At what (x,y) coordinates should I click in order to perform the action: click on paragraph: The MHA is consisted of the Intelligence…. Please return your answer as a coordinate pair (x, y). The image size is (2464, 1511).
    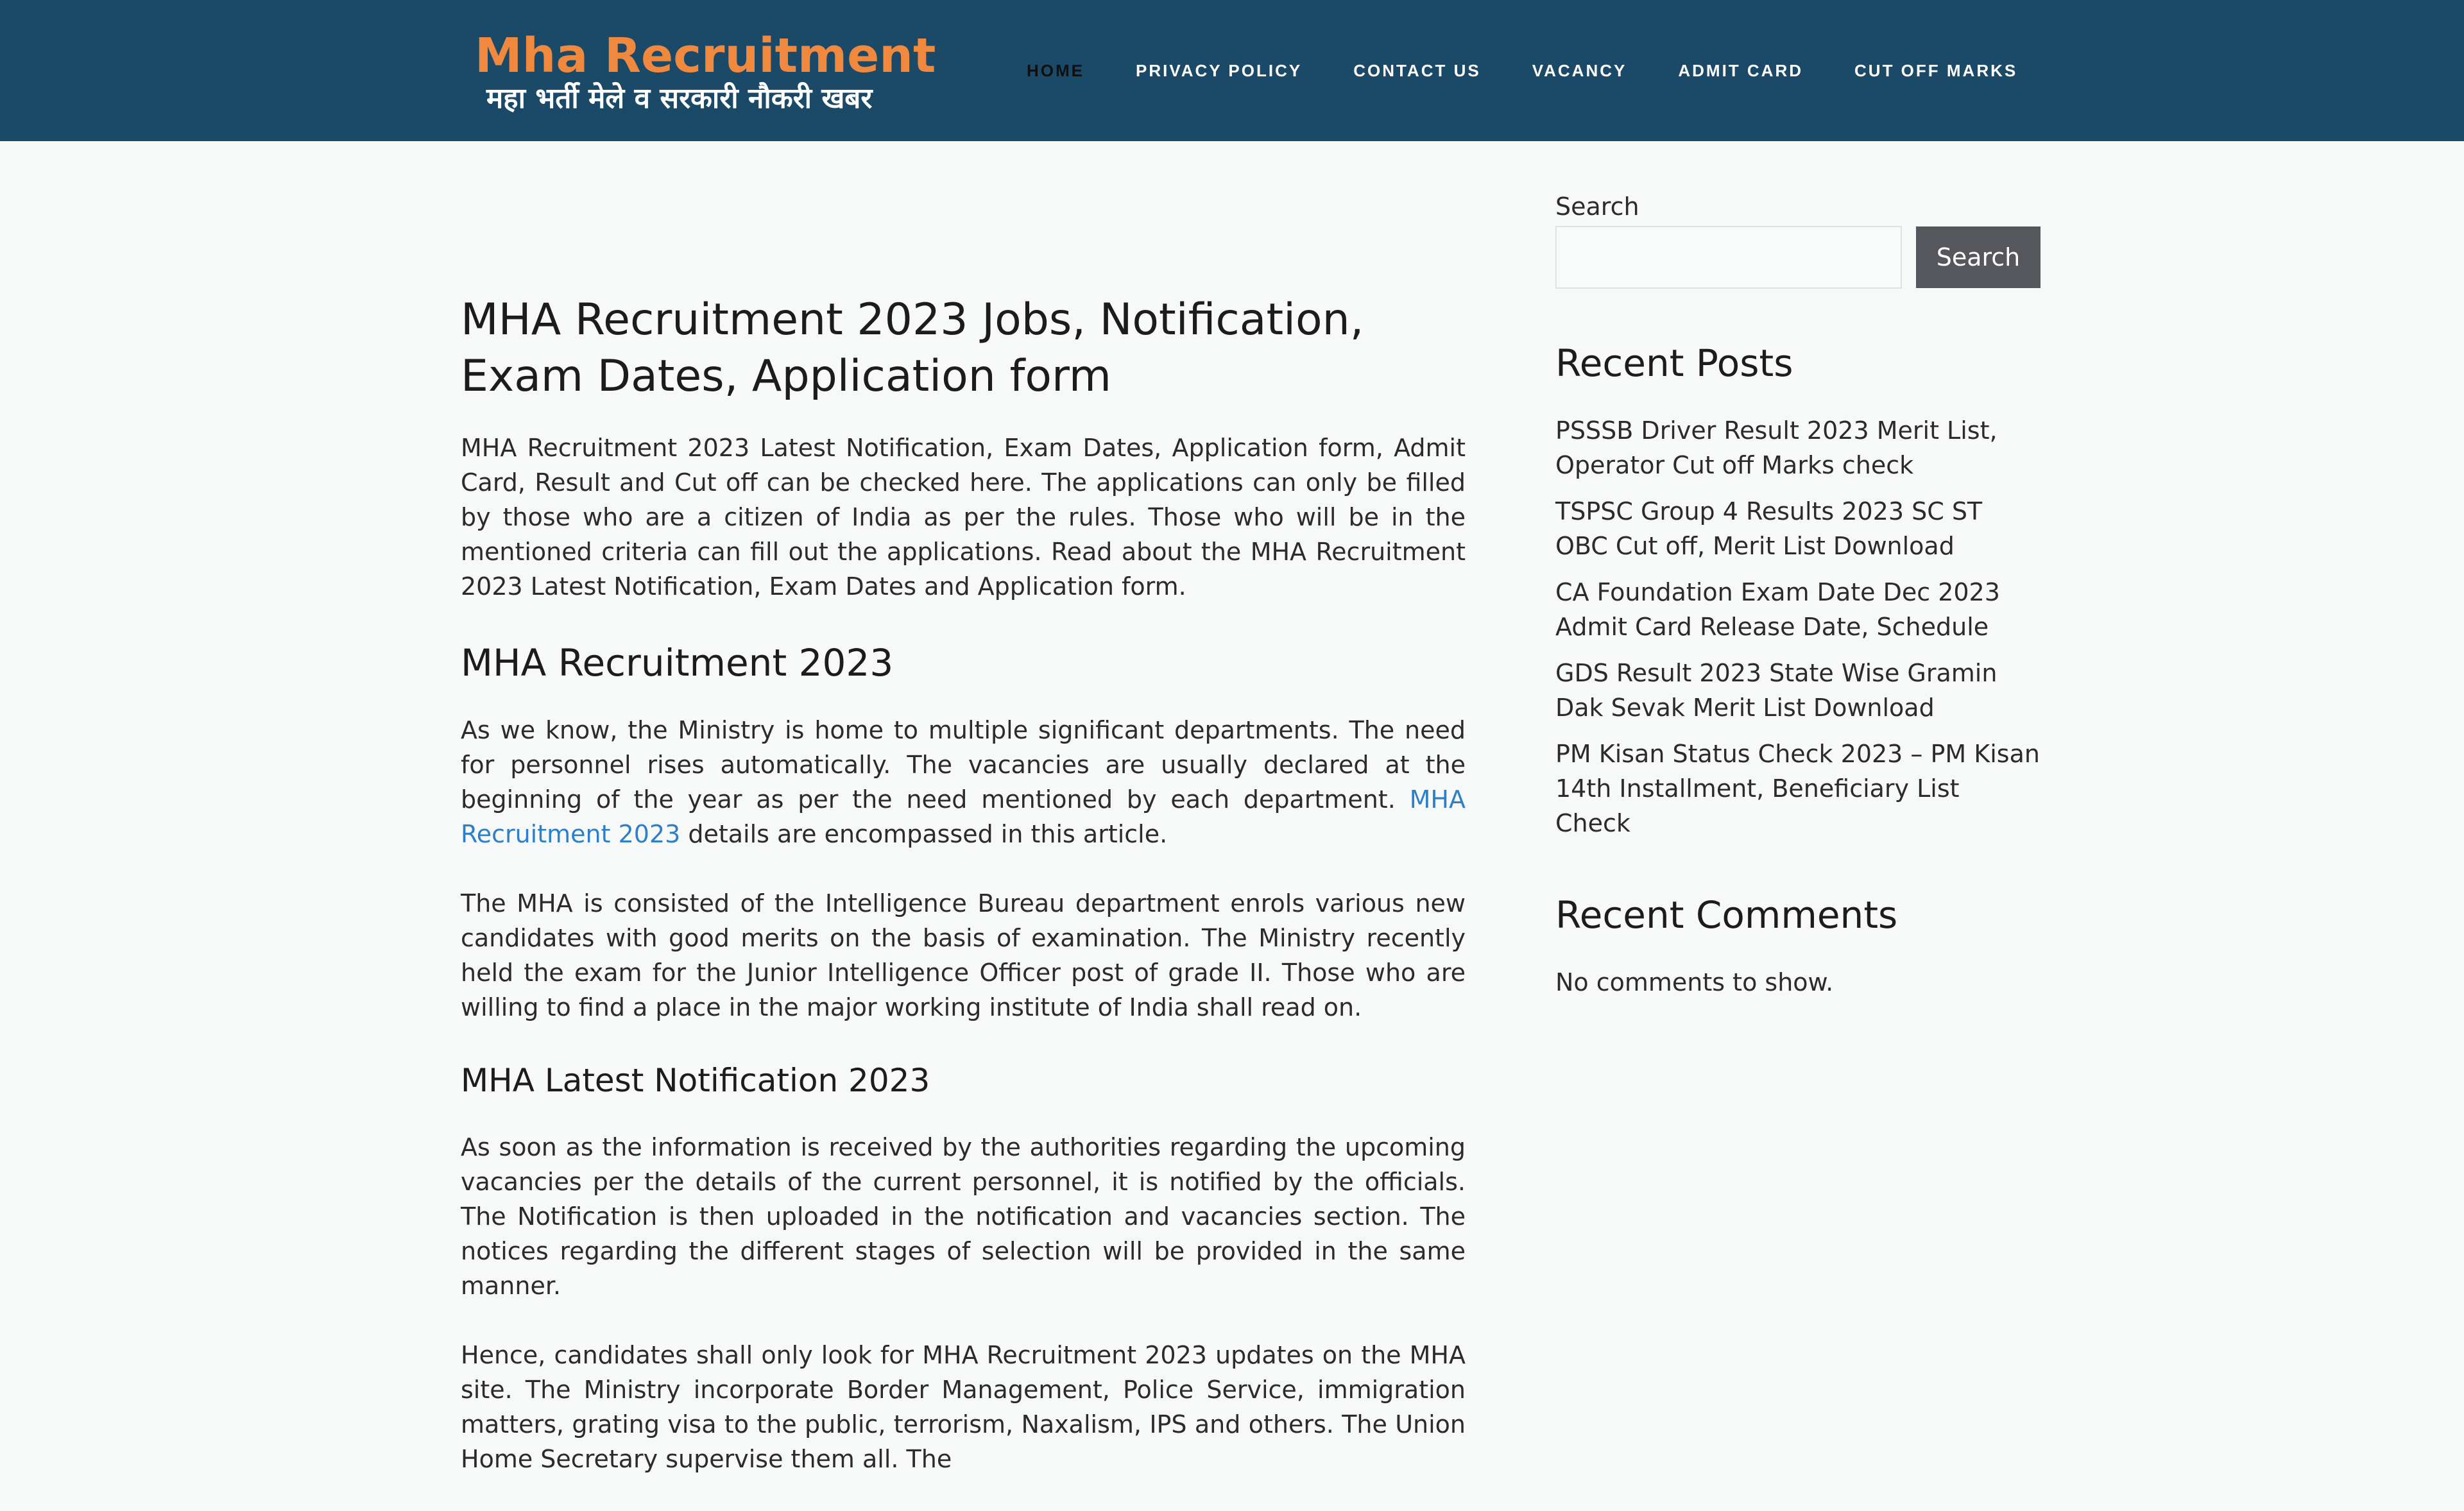
    Looking at the image, I should click on (964, 955).